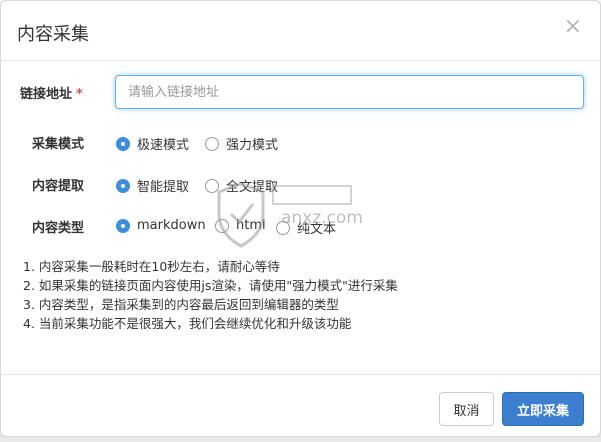  Describe the element at coordinates (171, 225) in the screenshot. I see `radio-type-markdown-label: markdown` at that location.